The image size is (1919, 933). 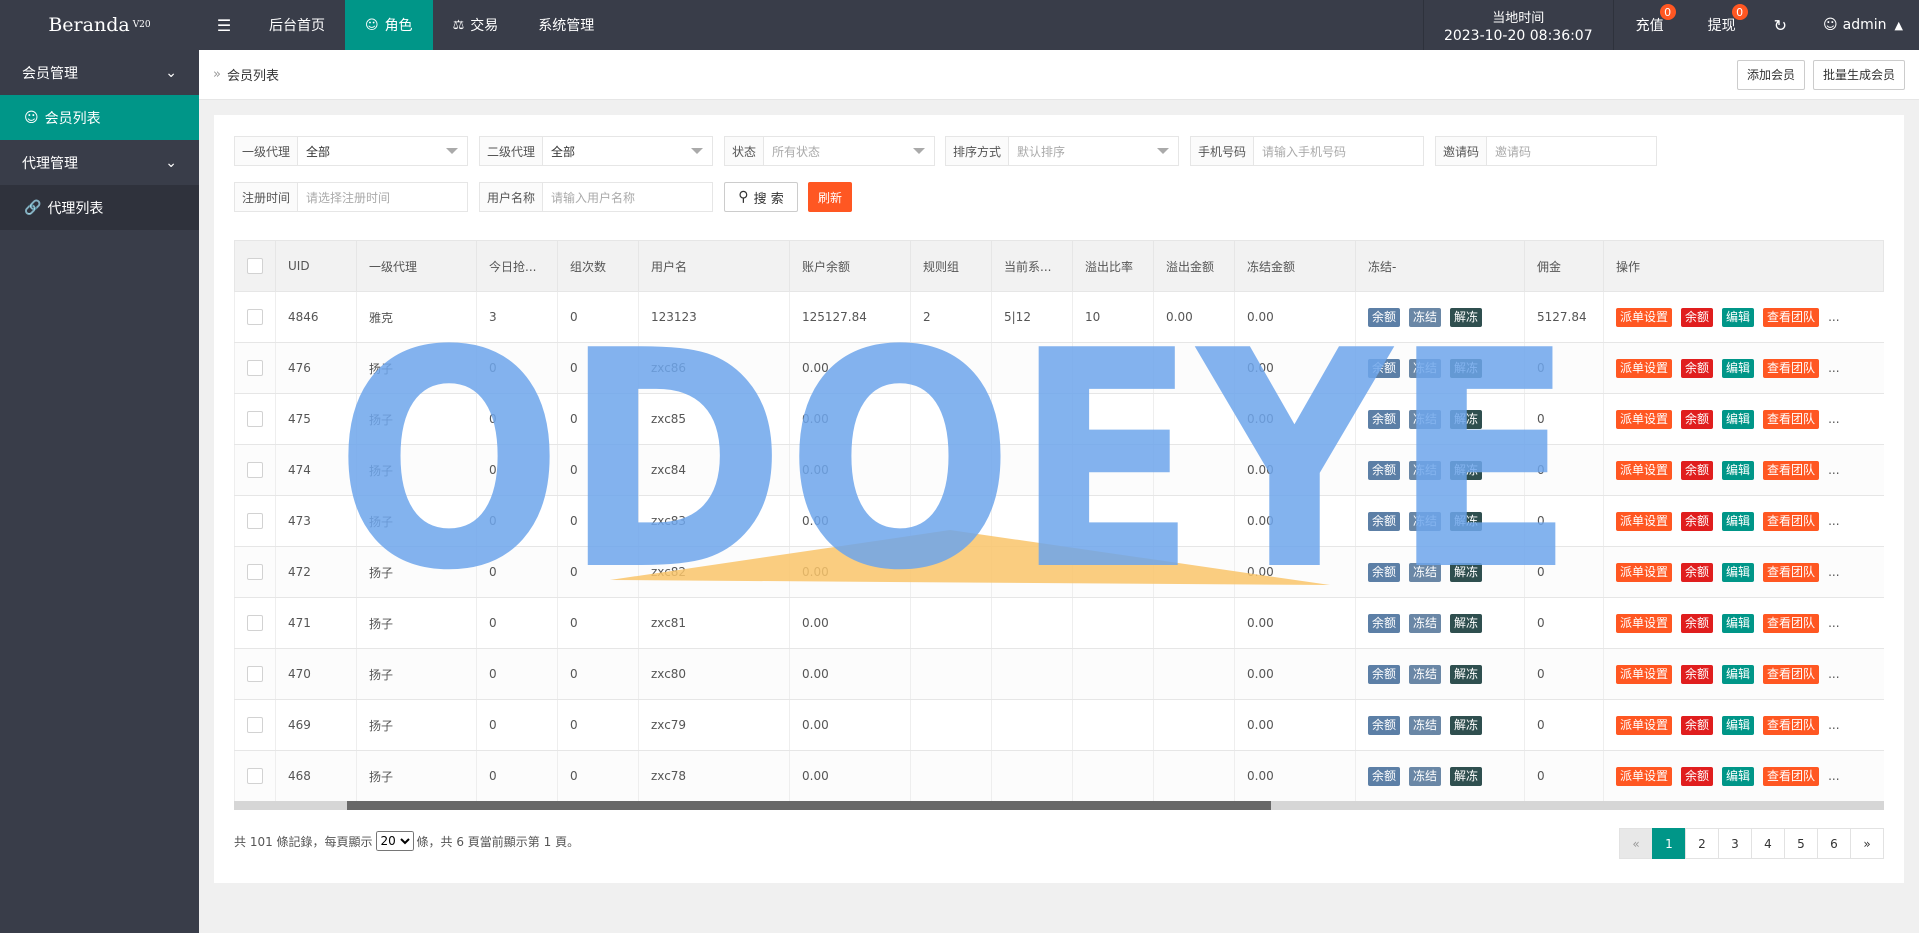 What do you see at coordinates (1861, 25) in the screenshot?
I see `user-menu: ☺ admin ▲` at bounding box center [1861, 25].